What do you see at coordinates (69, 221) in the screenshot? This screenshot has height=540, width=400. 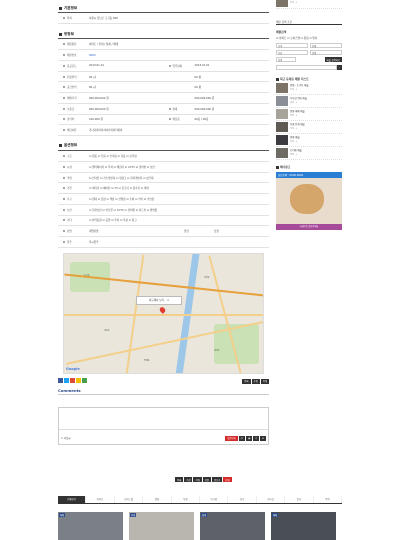 I see `row-label: 기타` at bounding box center [69, 221].